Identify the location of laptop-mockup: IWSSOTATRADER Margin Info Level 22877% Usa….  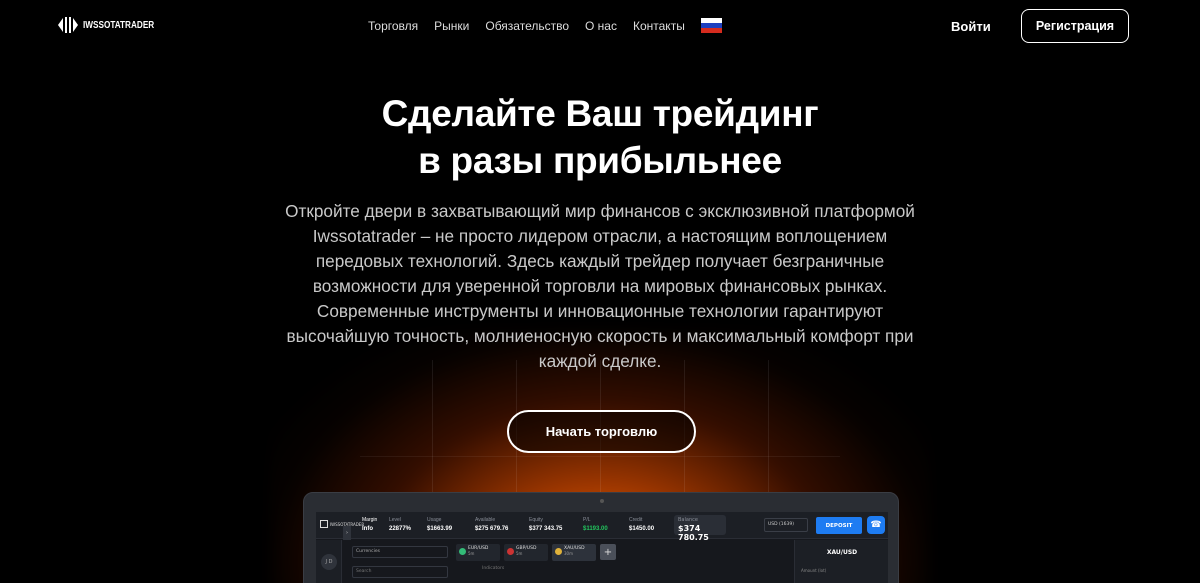
(601, 537).